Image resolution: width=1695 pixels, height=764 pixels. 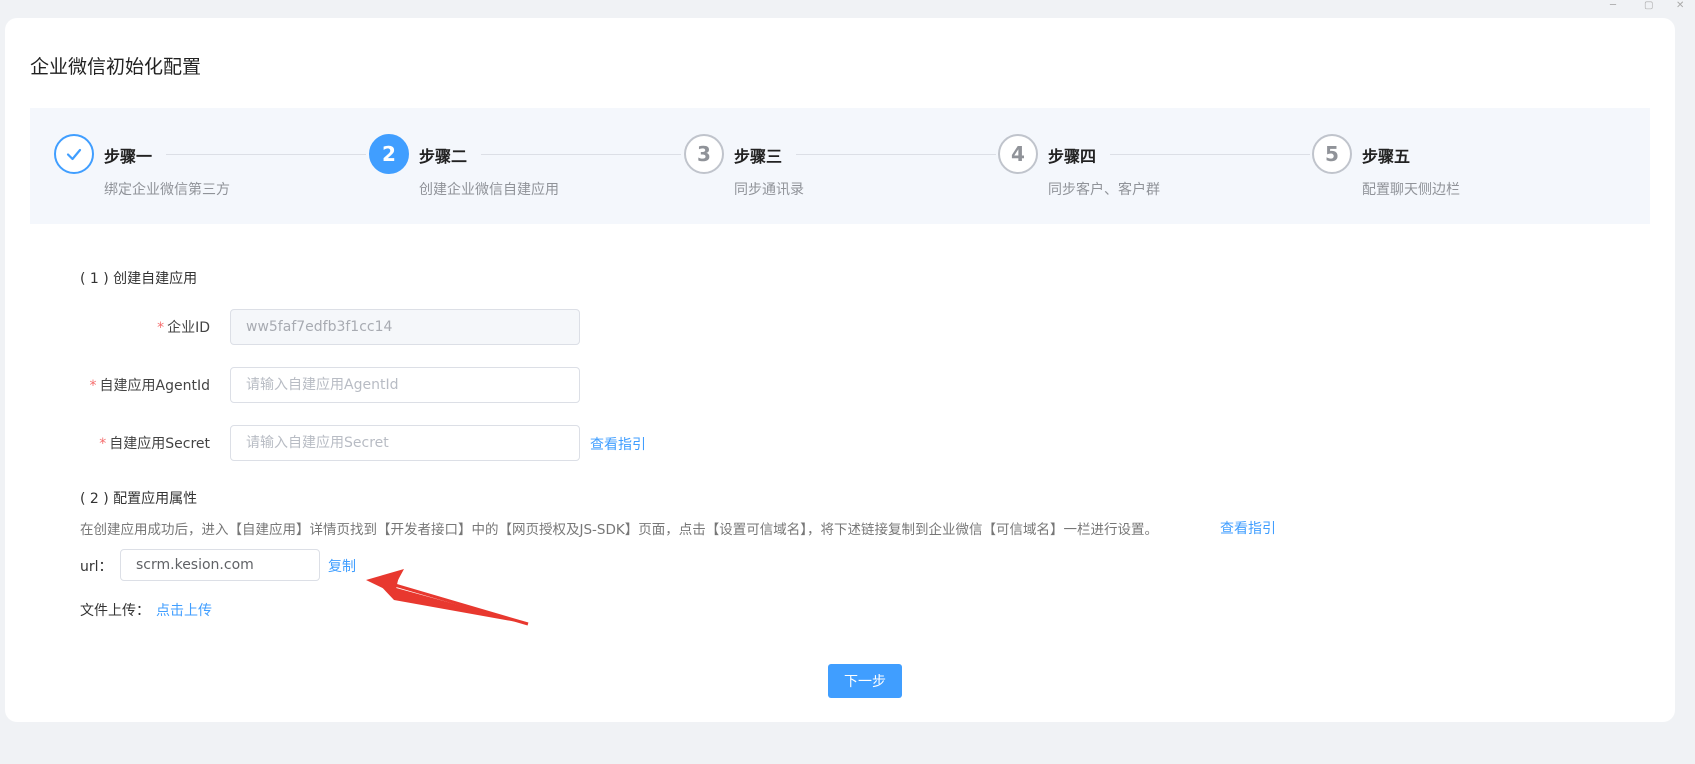 I want to click on step-title: 步骤一, so click(x=128, y=156).